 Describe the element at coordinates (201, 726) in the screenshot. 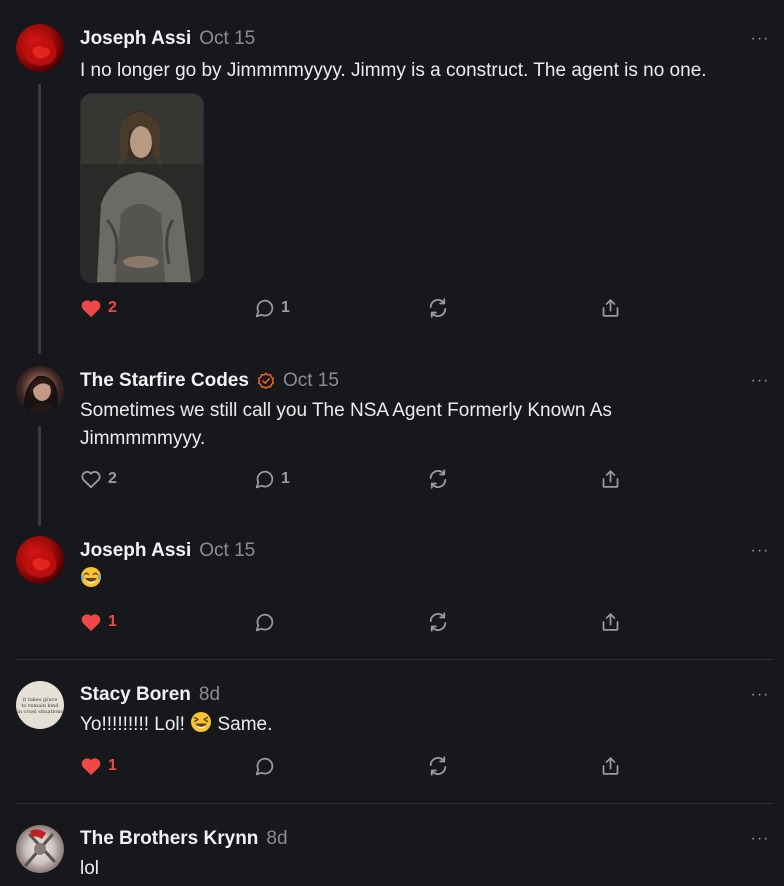

I see `squinting-laugh-emoji-icon` at that location.